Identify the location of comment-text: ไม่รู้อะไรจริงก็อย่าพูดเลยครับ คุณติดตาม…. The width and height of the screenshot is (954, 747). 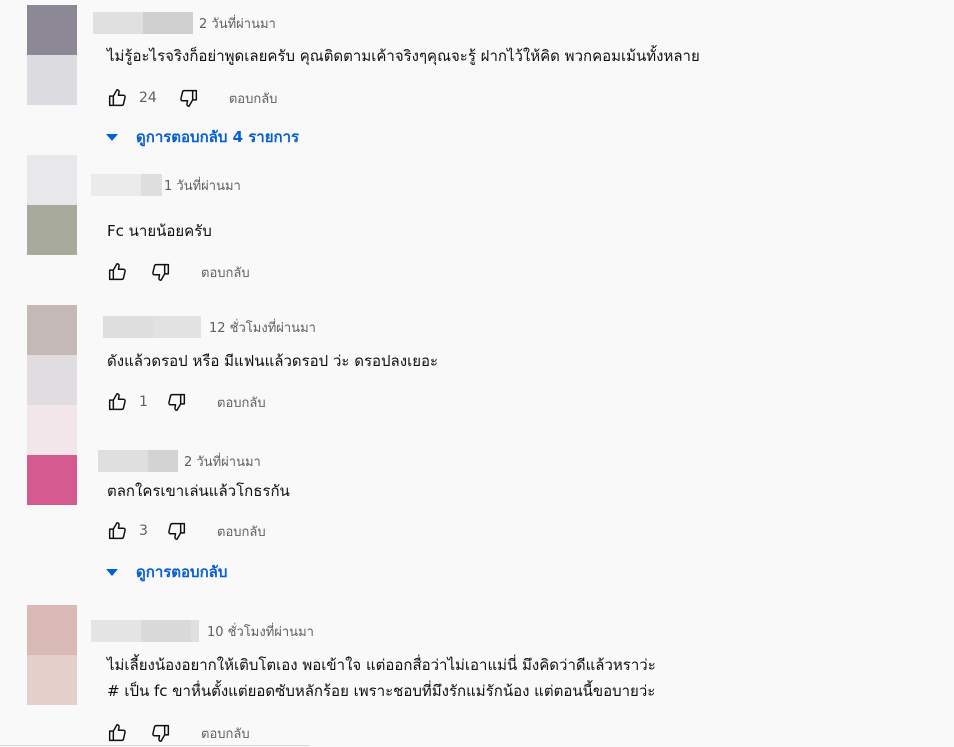
(403, 56).